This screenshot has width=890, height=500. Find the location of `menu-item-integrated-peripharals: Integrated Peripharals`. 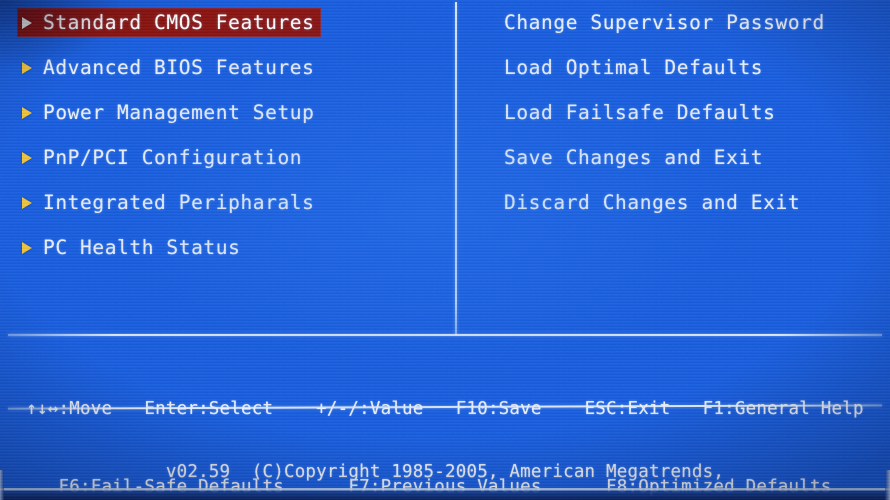

menu-item-integrated-peripharals: Integrated Peripharals is located at coordinates (227, 202).